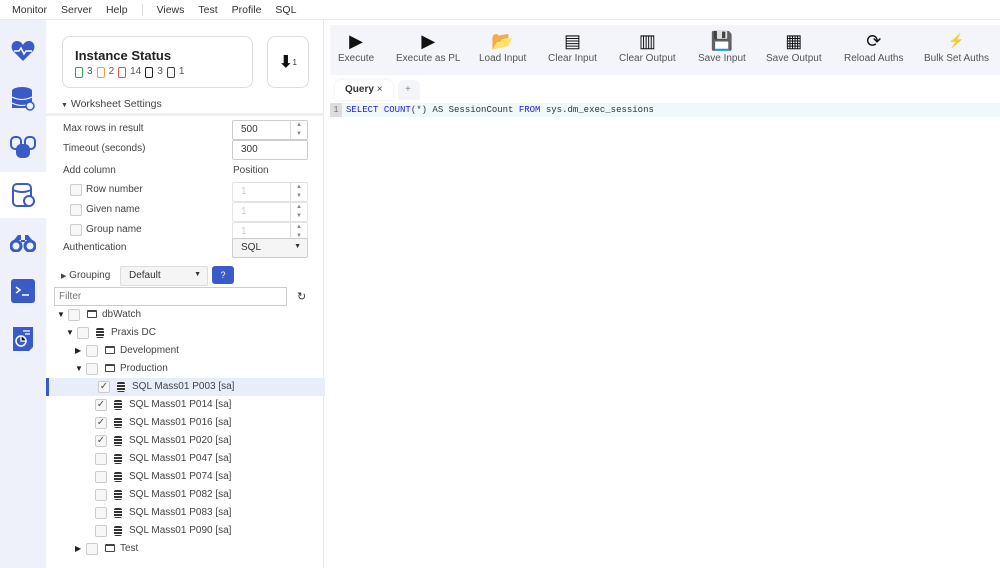 Image resolution: width=1000 pixels, height=568 pixels. What do you see at coordinates (190, 315) in the screenshot?
I see `tree-node: ▼ dbWatch` at bounding box center [190, 315].